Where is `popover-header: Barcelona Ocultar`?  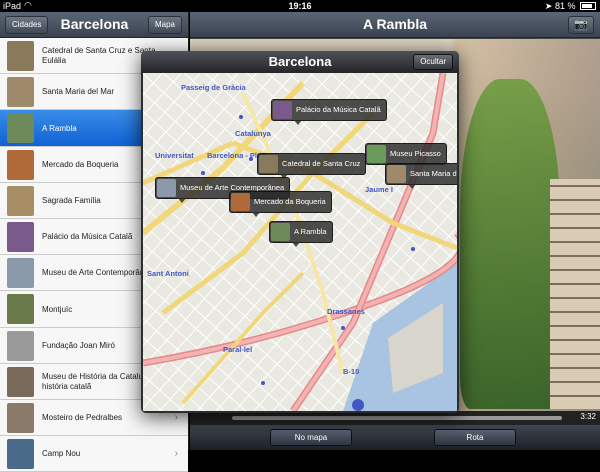 popover-header: Barcelona Ocultar is located at coordinates (300, 62).